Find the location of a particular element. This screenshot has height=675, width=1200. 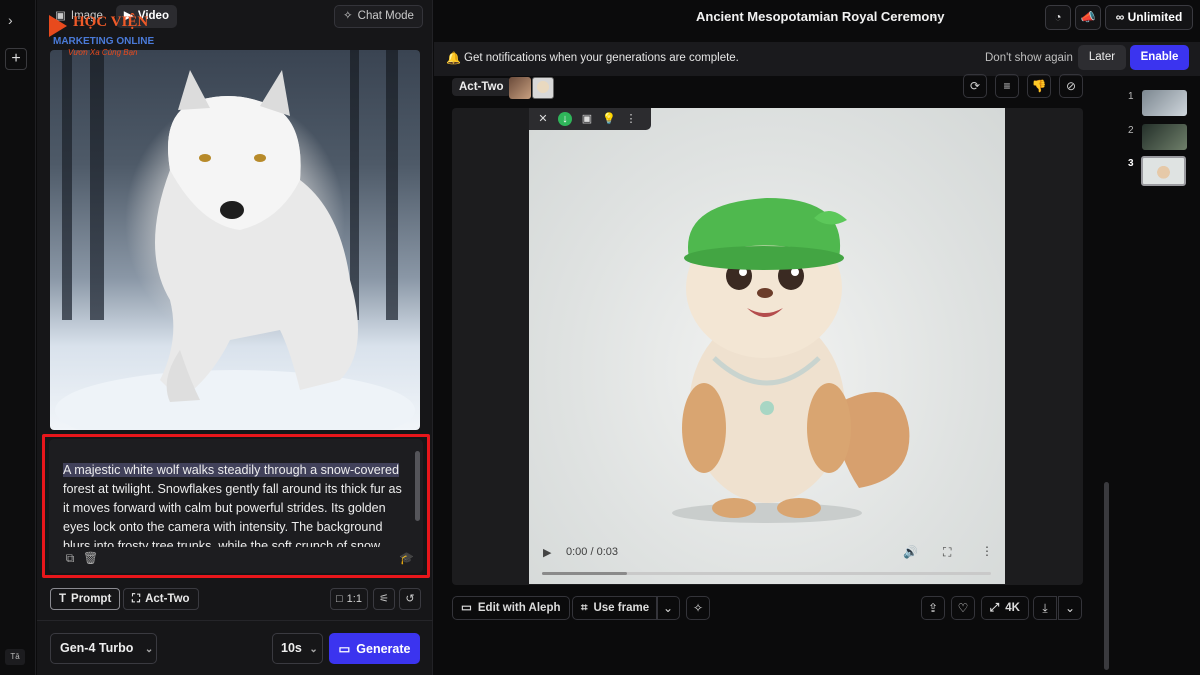

square-icon: □ is located at coordinates (339, 599).